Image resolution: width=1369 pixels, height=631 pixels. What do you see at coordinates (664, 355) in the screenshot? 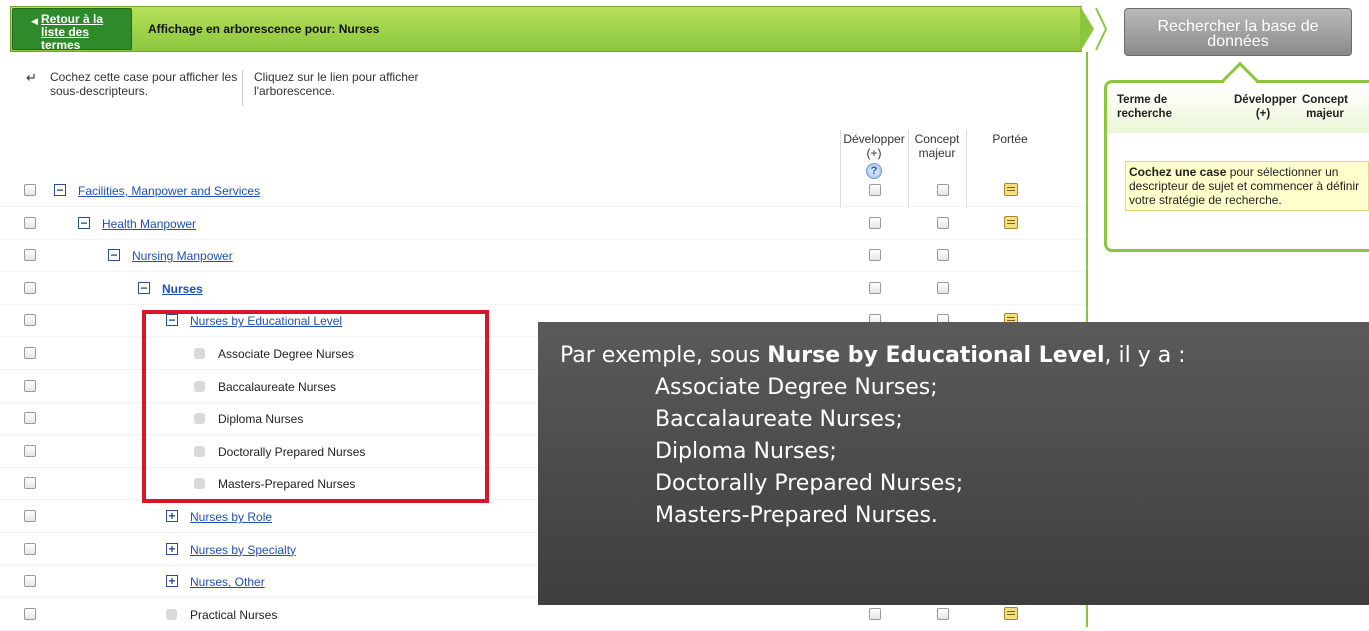
I see `callout-prefix: Par exemple, sous` at bounding box center [664, 355].